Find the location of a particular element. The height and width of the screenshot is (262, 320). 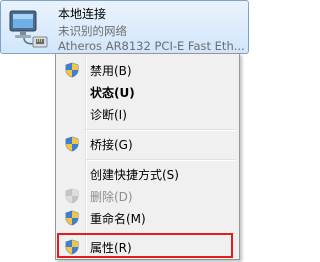

menu-item-label: 重命名(M) is located at coordinates (118, 219).